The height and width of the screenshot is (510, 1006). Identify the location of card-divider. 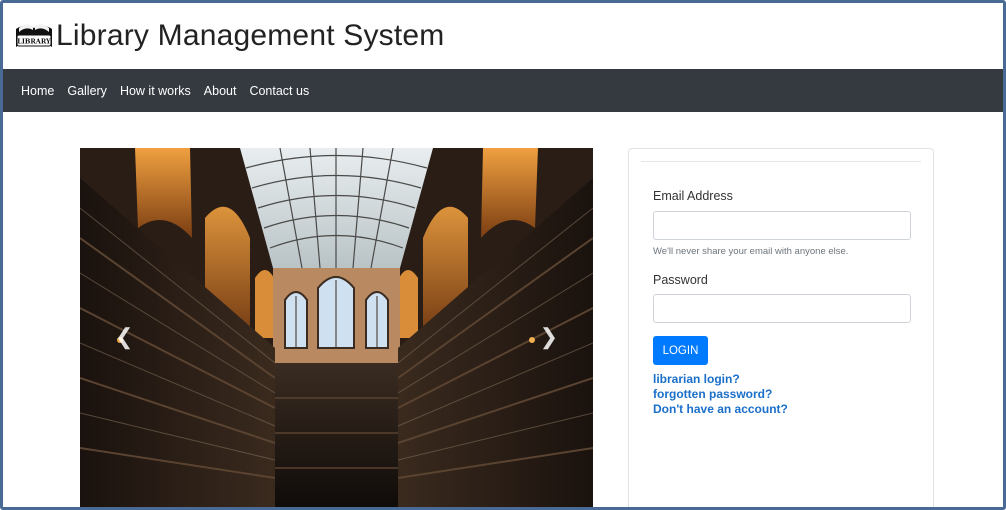
(781, 161).